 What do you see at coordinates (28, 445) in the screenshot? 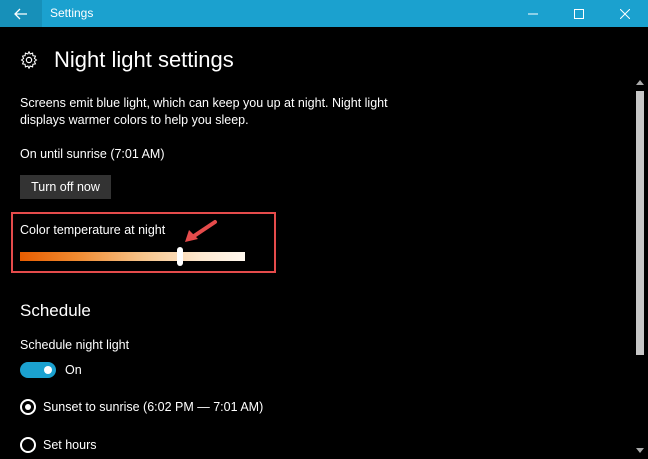
I see `radio-set-hours` at bounding box center [28, 445].